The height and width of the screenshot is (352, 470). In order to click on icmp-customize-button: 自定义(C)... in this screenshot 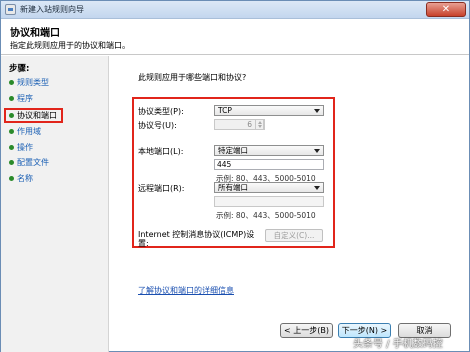, I will do `click(294, 235)`.